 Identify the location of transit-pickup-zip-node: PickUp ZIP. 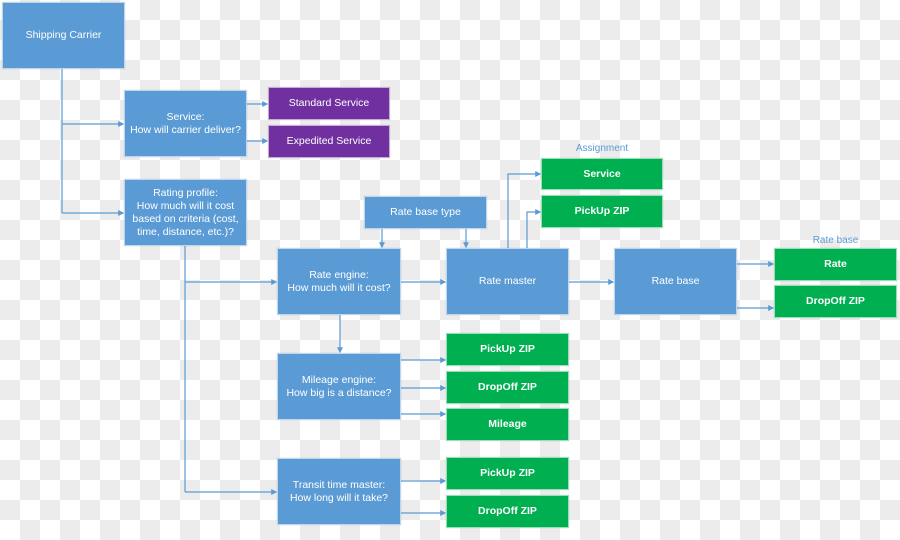
(507, 473).